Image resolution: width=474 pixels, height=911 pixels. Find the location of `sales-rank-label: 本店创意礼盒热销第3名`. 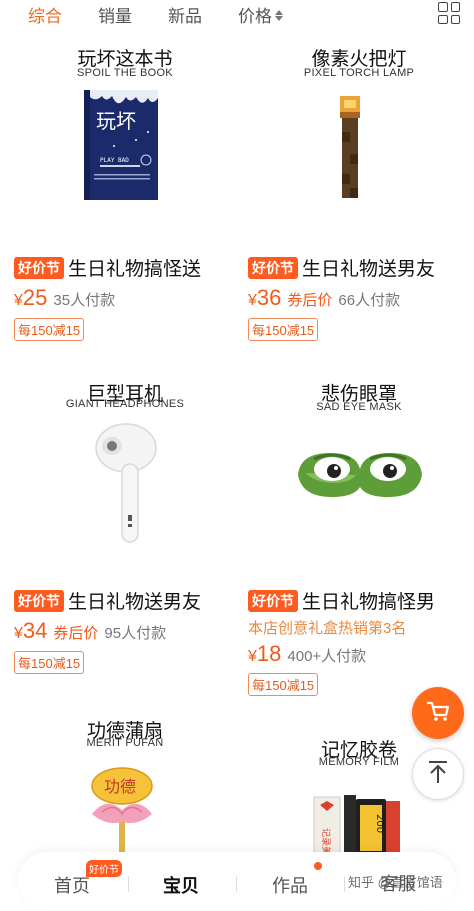

sales-rank-label: 本店创意礼盒热销第3名 is located at coordinates (327, 628).